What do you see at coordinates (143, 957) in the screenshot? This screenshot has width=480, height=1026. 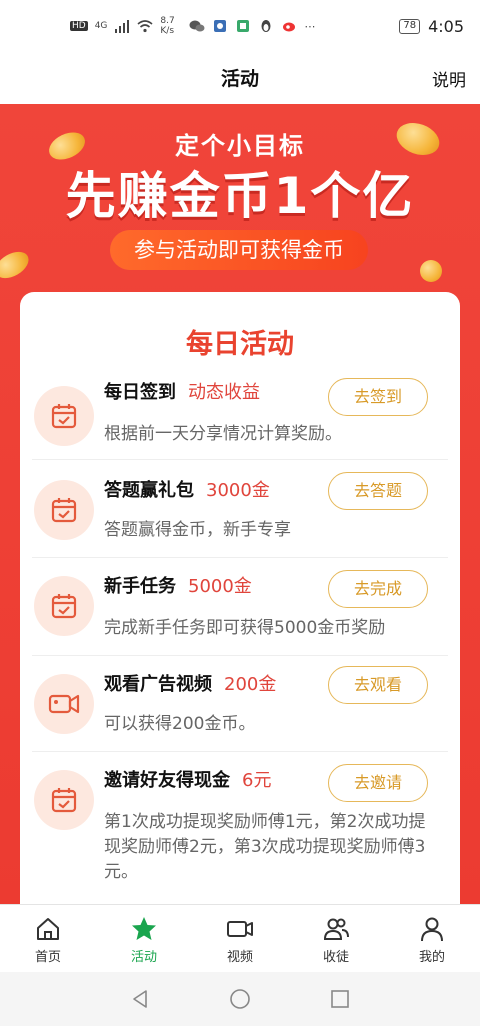 I see `tab-label: 活动` at bounding box center [143, 957].